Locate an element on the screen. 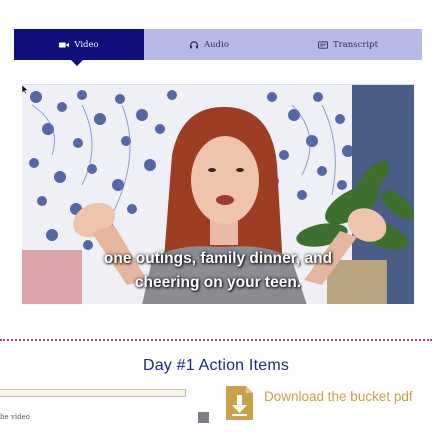 This screenshot has width=432, height=432. tab-video: Video is located at coordinates (79, 47).